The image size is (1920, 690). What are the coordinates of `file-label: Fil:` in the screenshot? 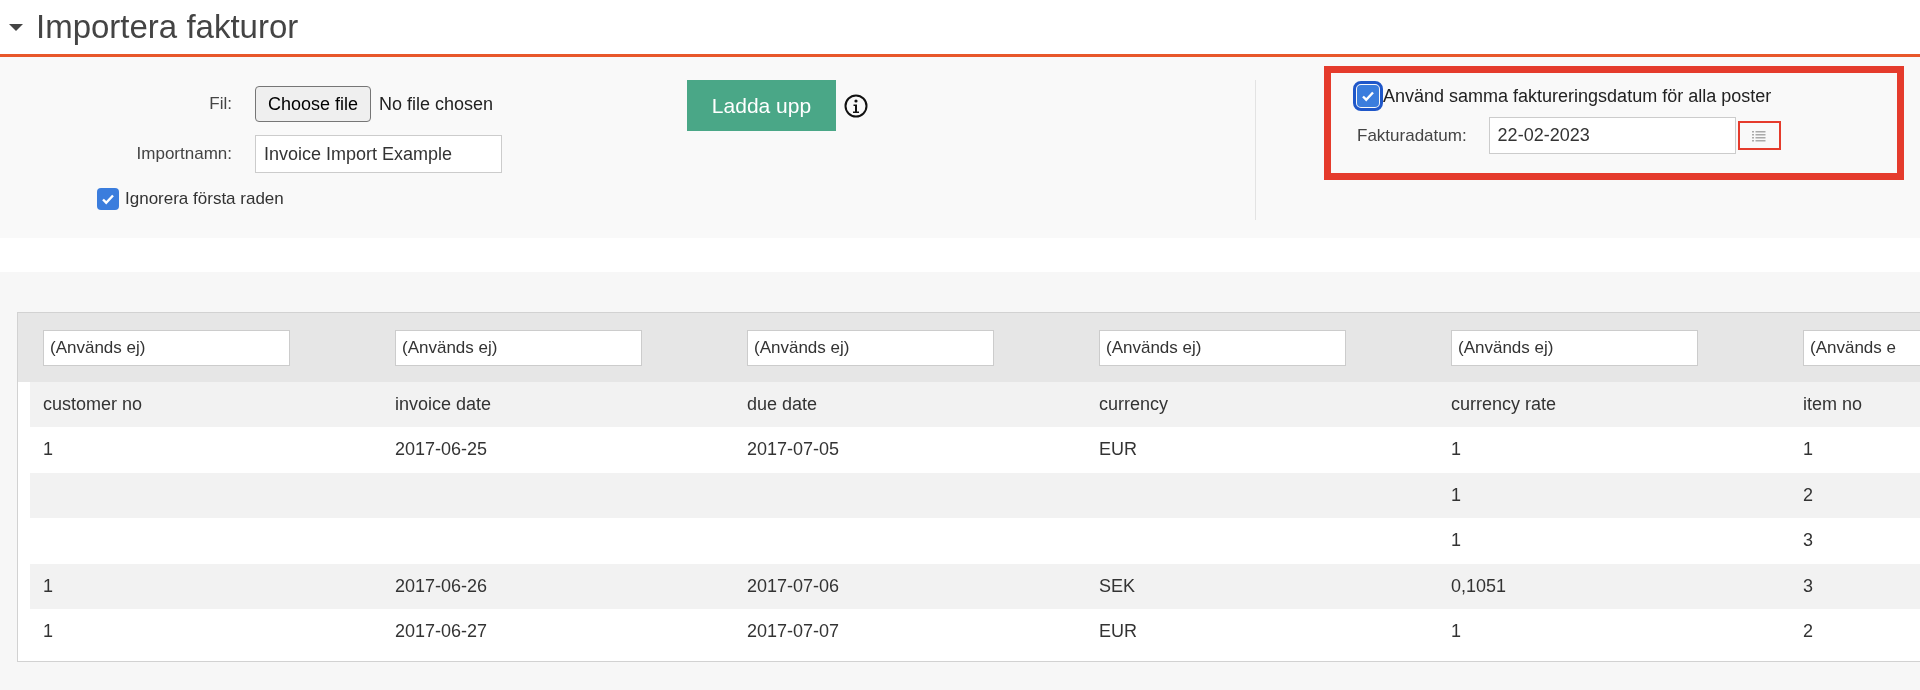 It's located at (220, 104).